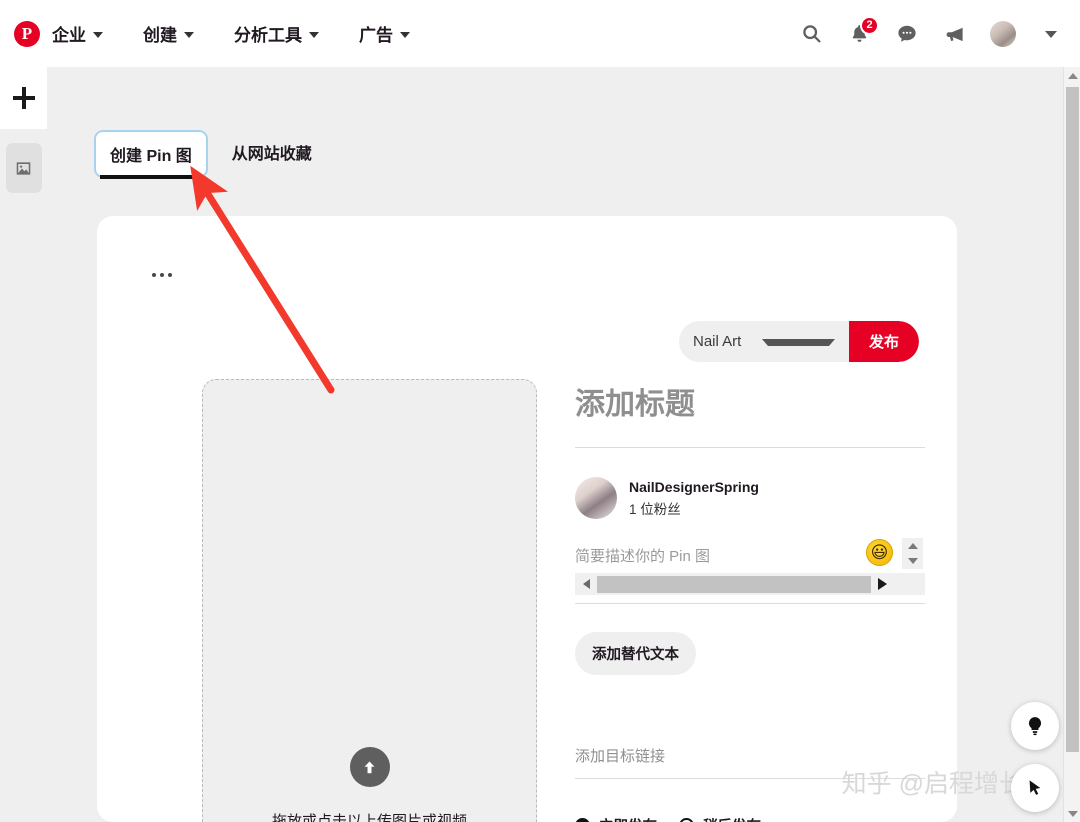  What do you see at coordinates (540, 33) in the screenshot?
I see `top-navigation-bar: P 企业 创建 分析工具 广告 2` at bounding box center [540, 33].